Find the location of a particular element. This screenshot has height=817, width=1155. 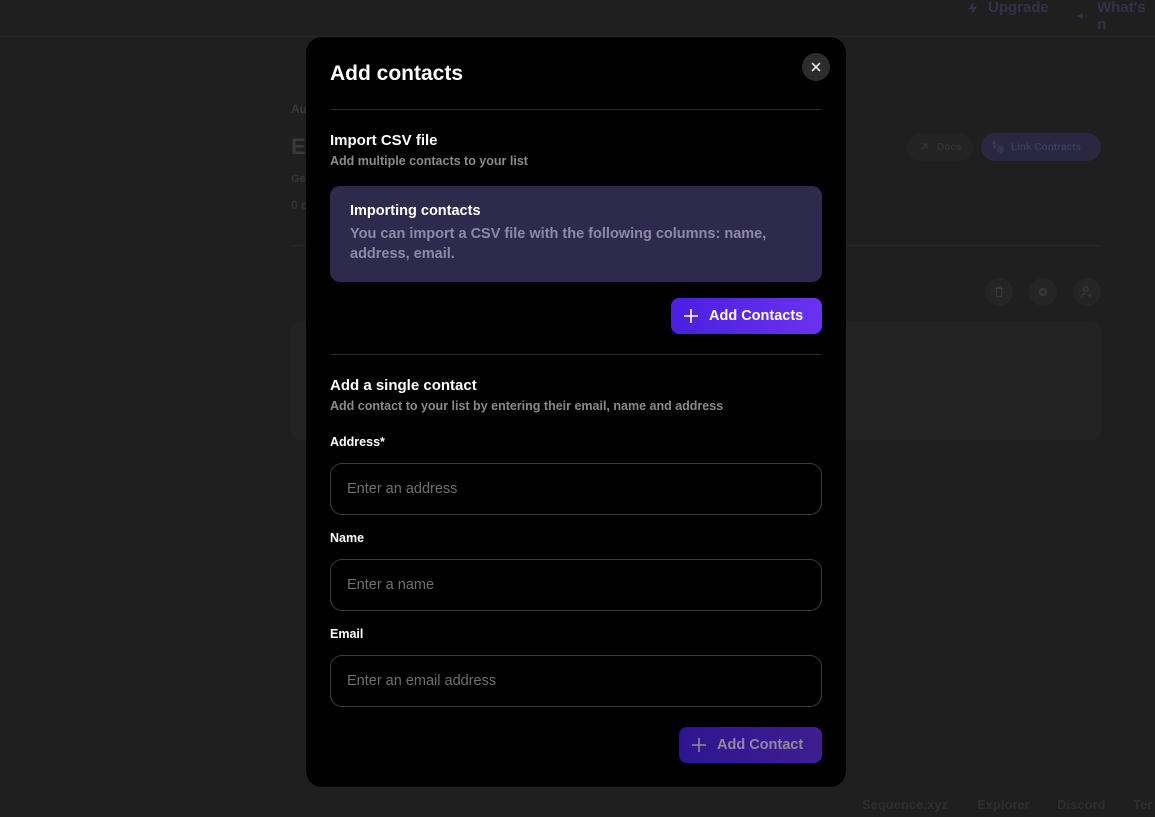

whats-new-label: What's n is located at coordinates (1121, 16).